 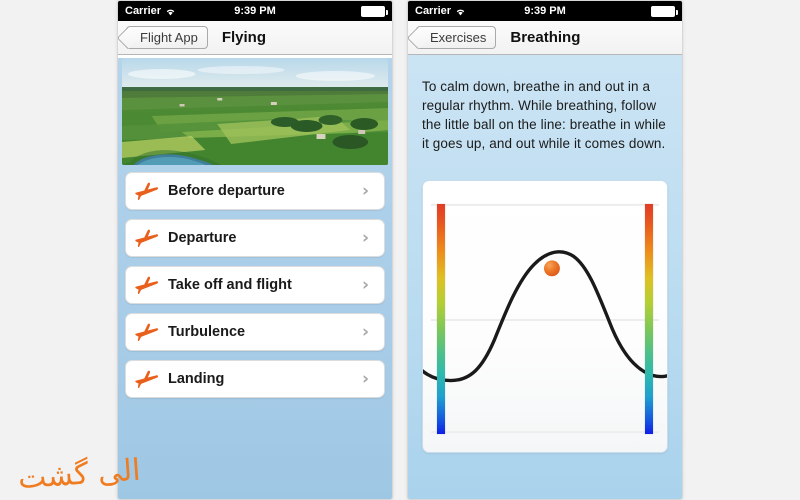 I want to click on list-item-label: Turbulence, so click(x=207, y=332).